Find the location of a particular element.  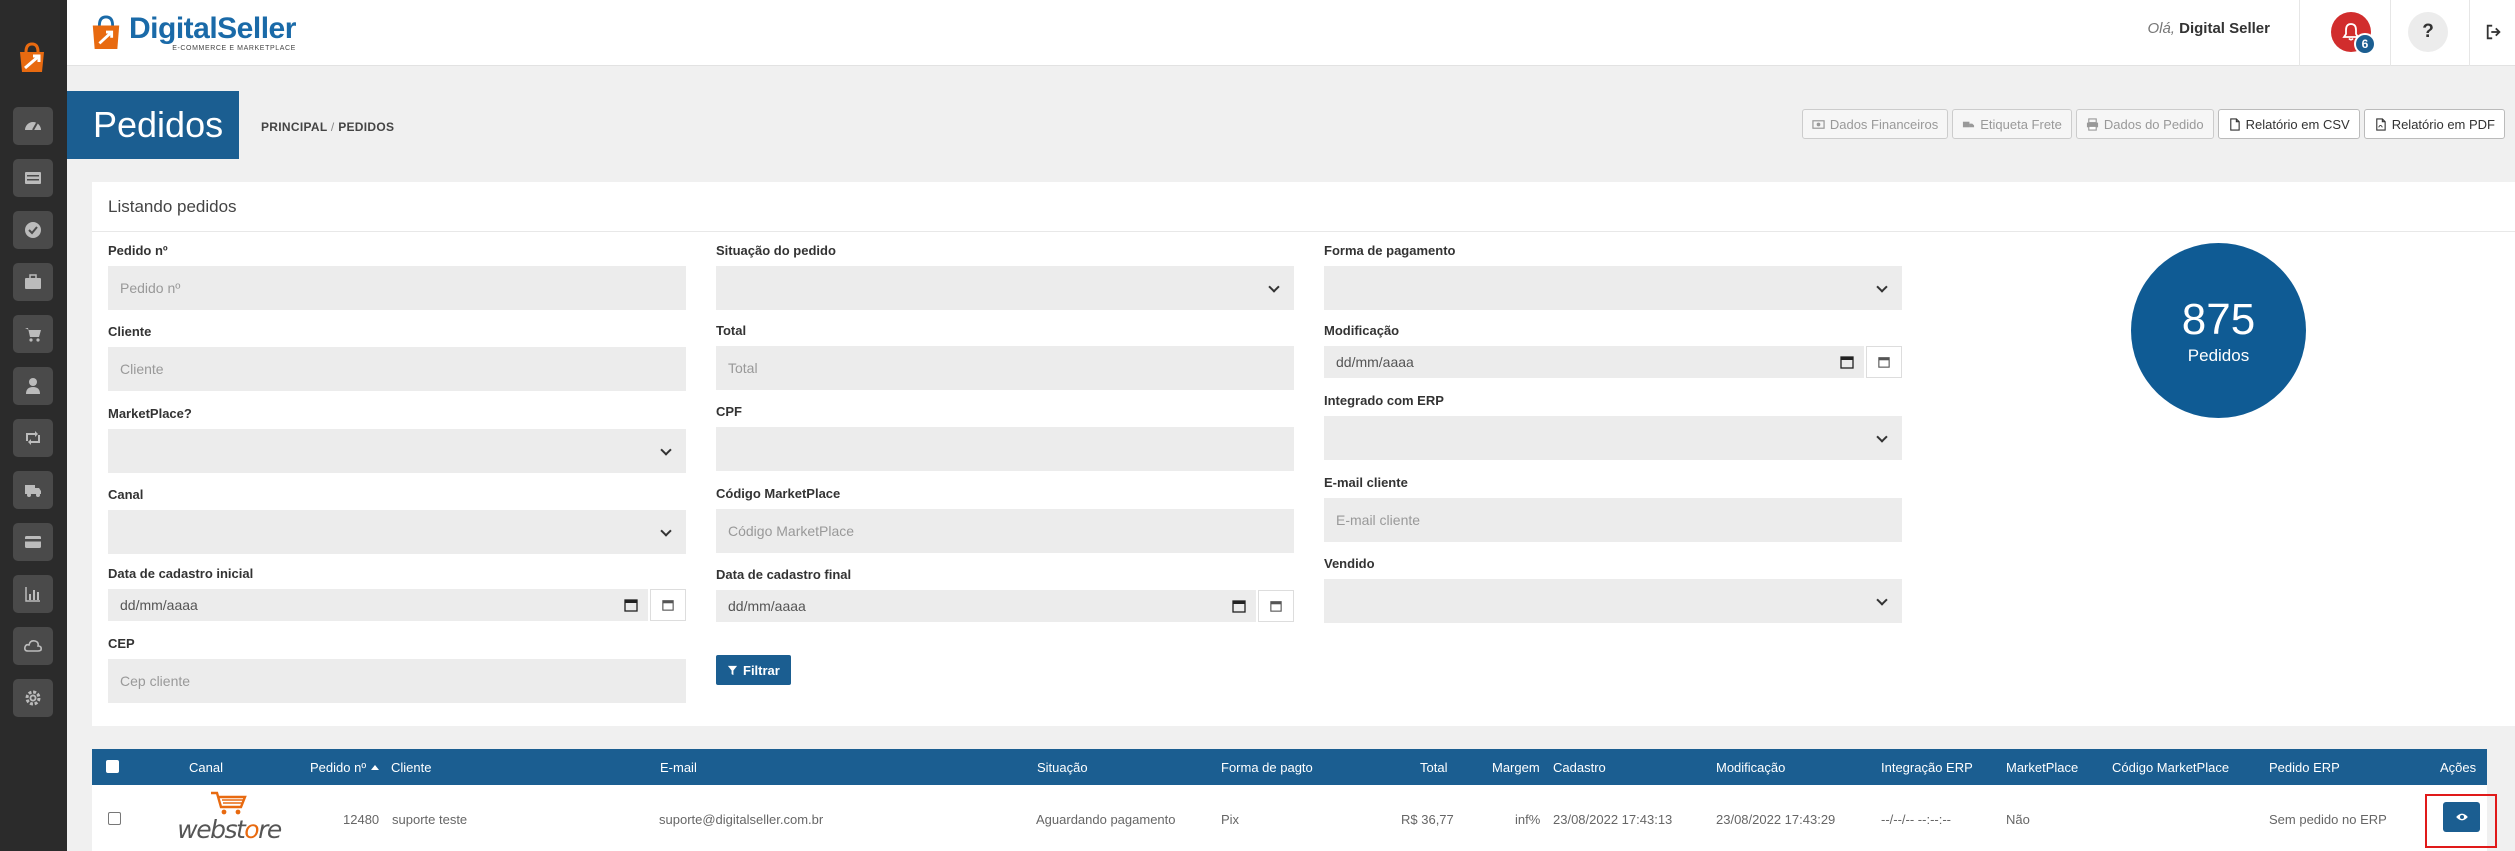

col-email: E-mail is located at coordinates (678, 767).